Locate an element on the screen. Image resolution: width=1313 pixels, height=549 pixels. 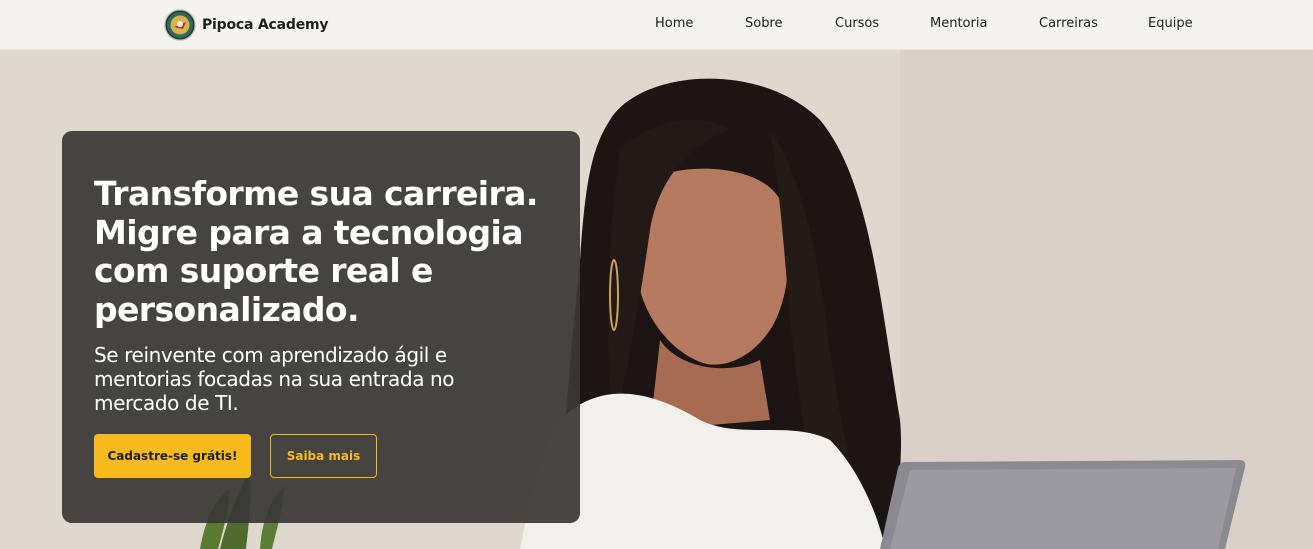
signup-free-button: Cadastre-se grátis! is located at coordinates (172, 456).